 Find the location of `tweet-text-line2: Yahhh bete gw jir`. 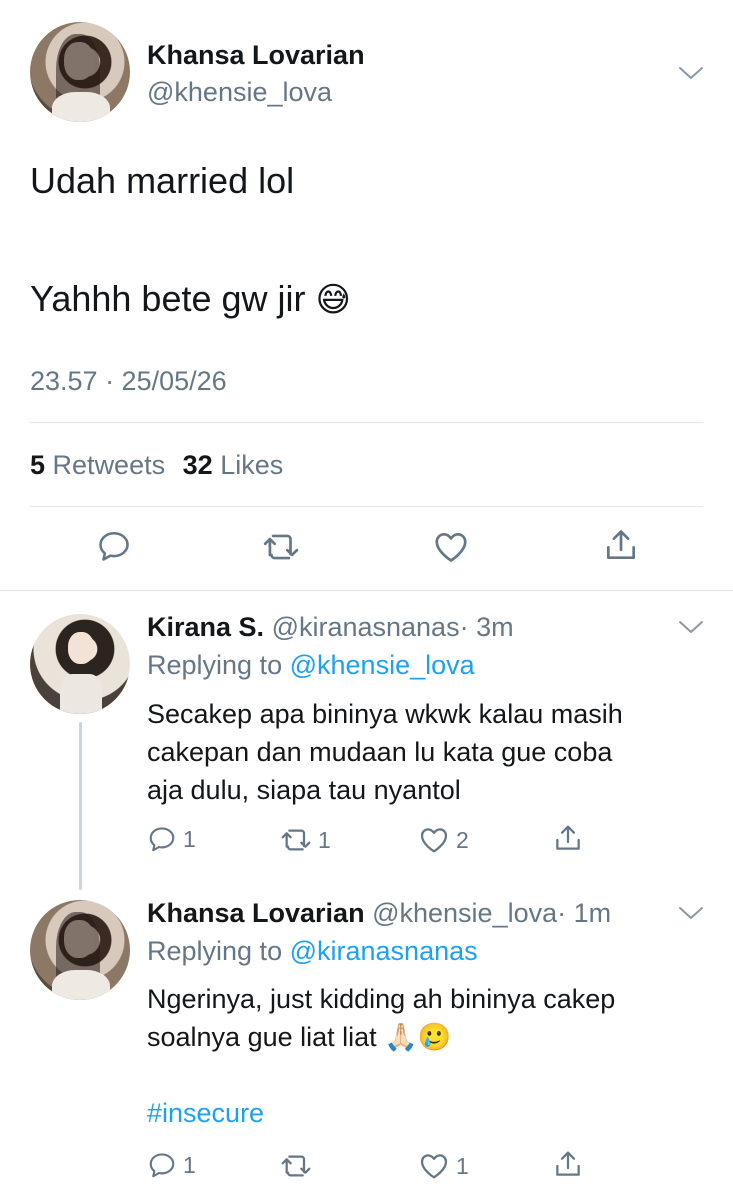

tweet-text-line2: Yahhh bete gw jir is located at coordinates (168, 298).